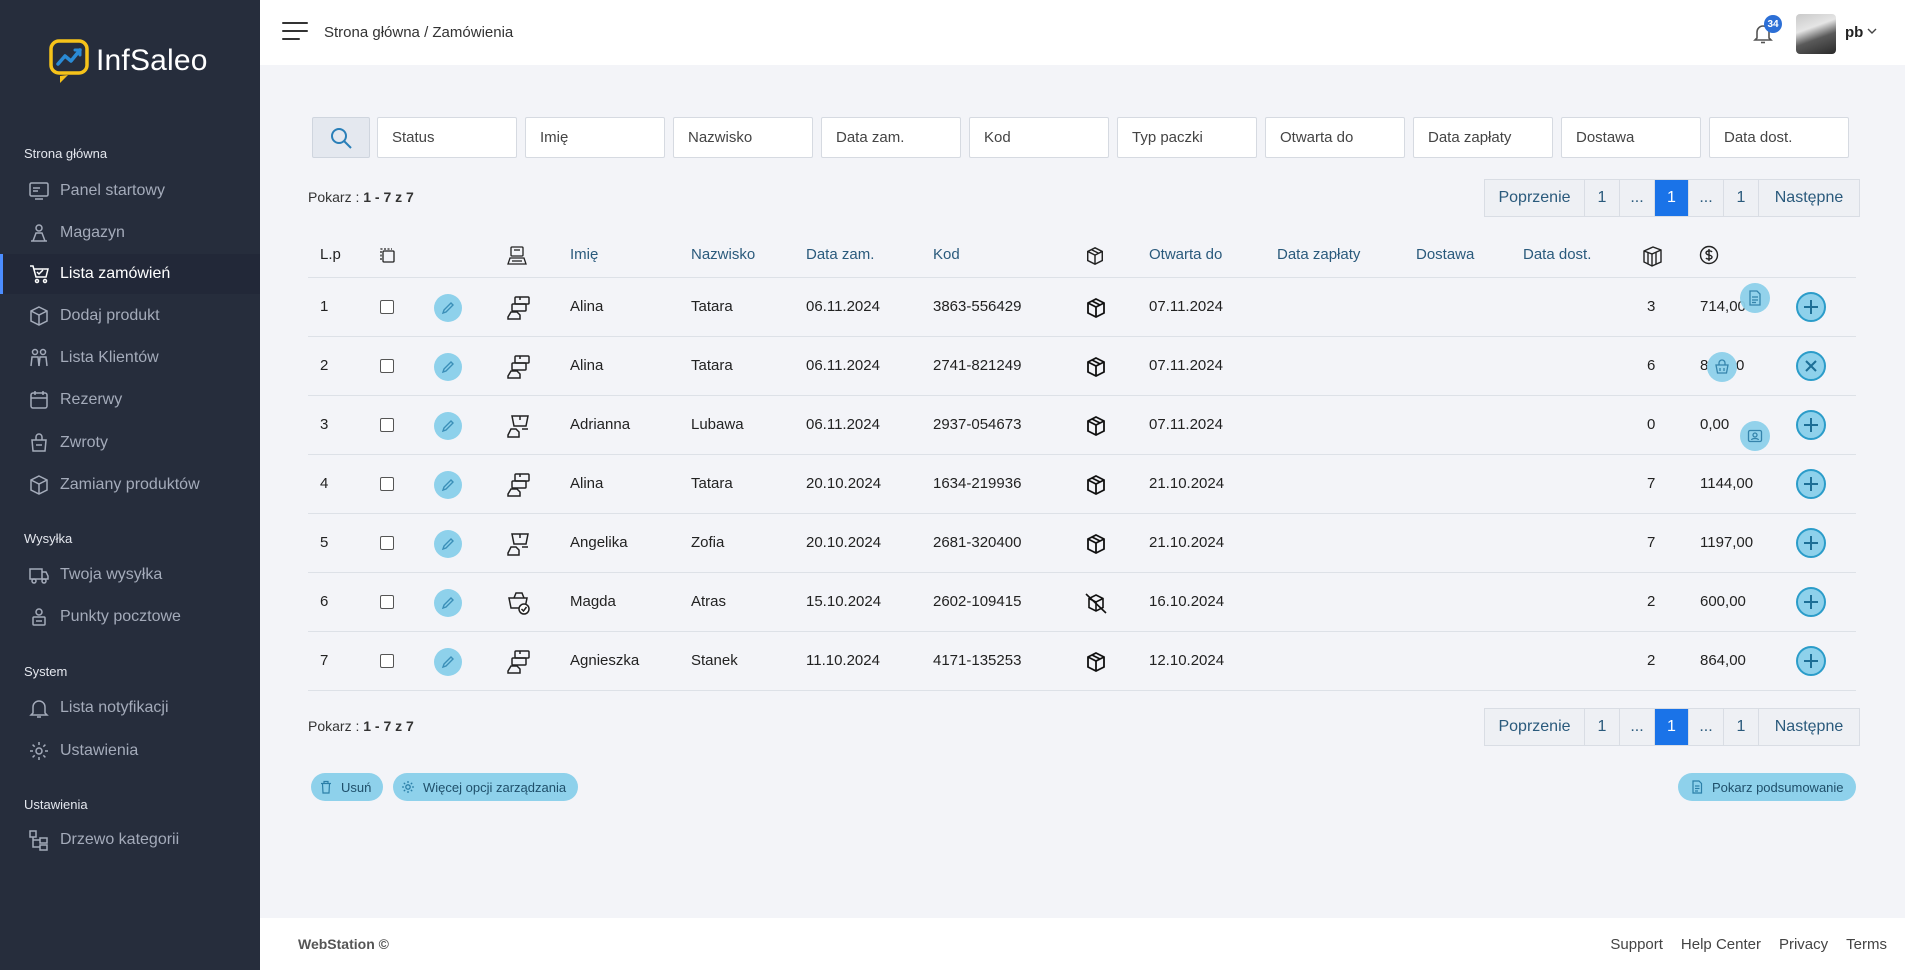 This screenshot has height=970, width=1905. What do you see at coordinates (1721, 944) in the screenshot?
I see `footer-link-help-center: Help Center` at bounding box center [1721, 944].